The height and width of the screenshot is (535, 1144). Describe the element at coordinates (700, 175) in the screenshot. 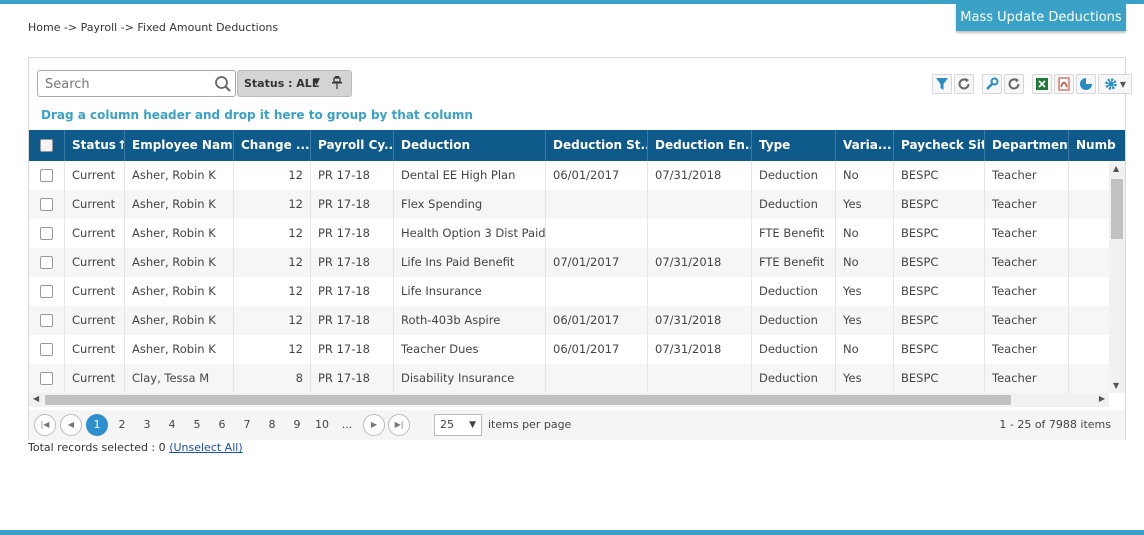

I see `cell-deduction-end: 07/31/2018` at that location.